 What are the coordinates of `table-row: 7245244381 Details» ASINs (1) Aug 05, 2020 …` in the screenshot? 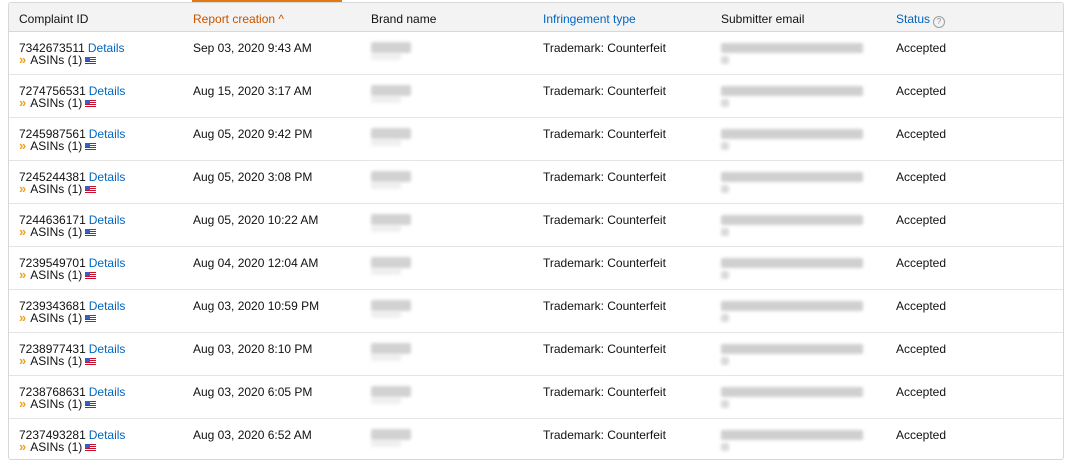 It's located at (536, 182).